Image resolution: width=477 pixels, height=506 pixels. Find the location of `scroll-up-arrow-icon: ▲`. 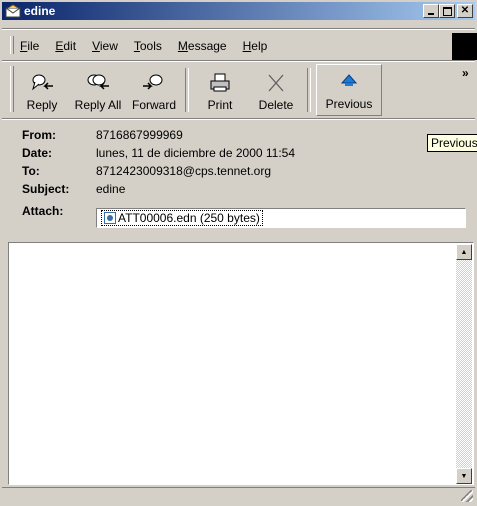

scroll-up-arrow-icon: ▲ is located at coordinates (464, 252).